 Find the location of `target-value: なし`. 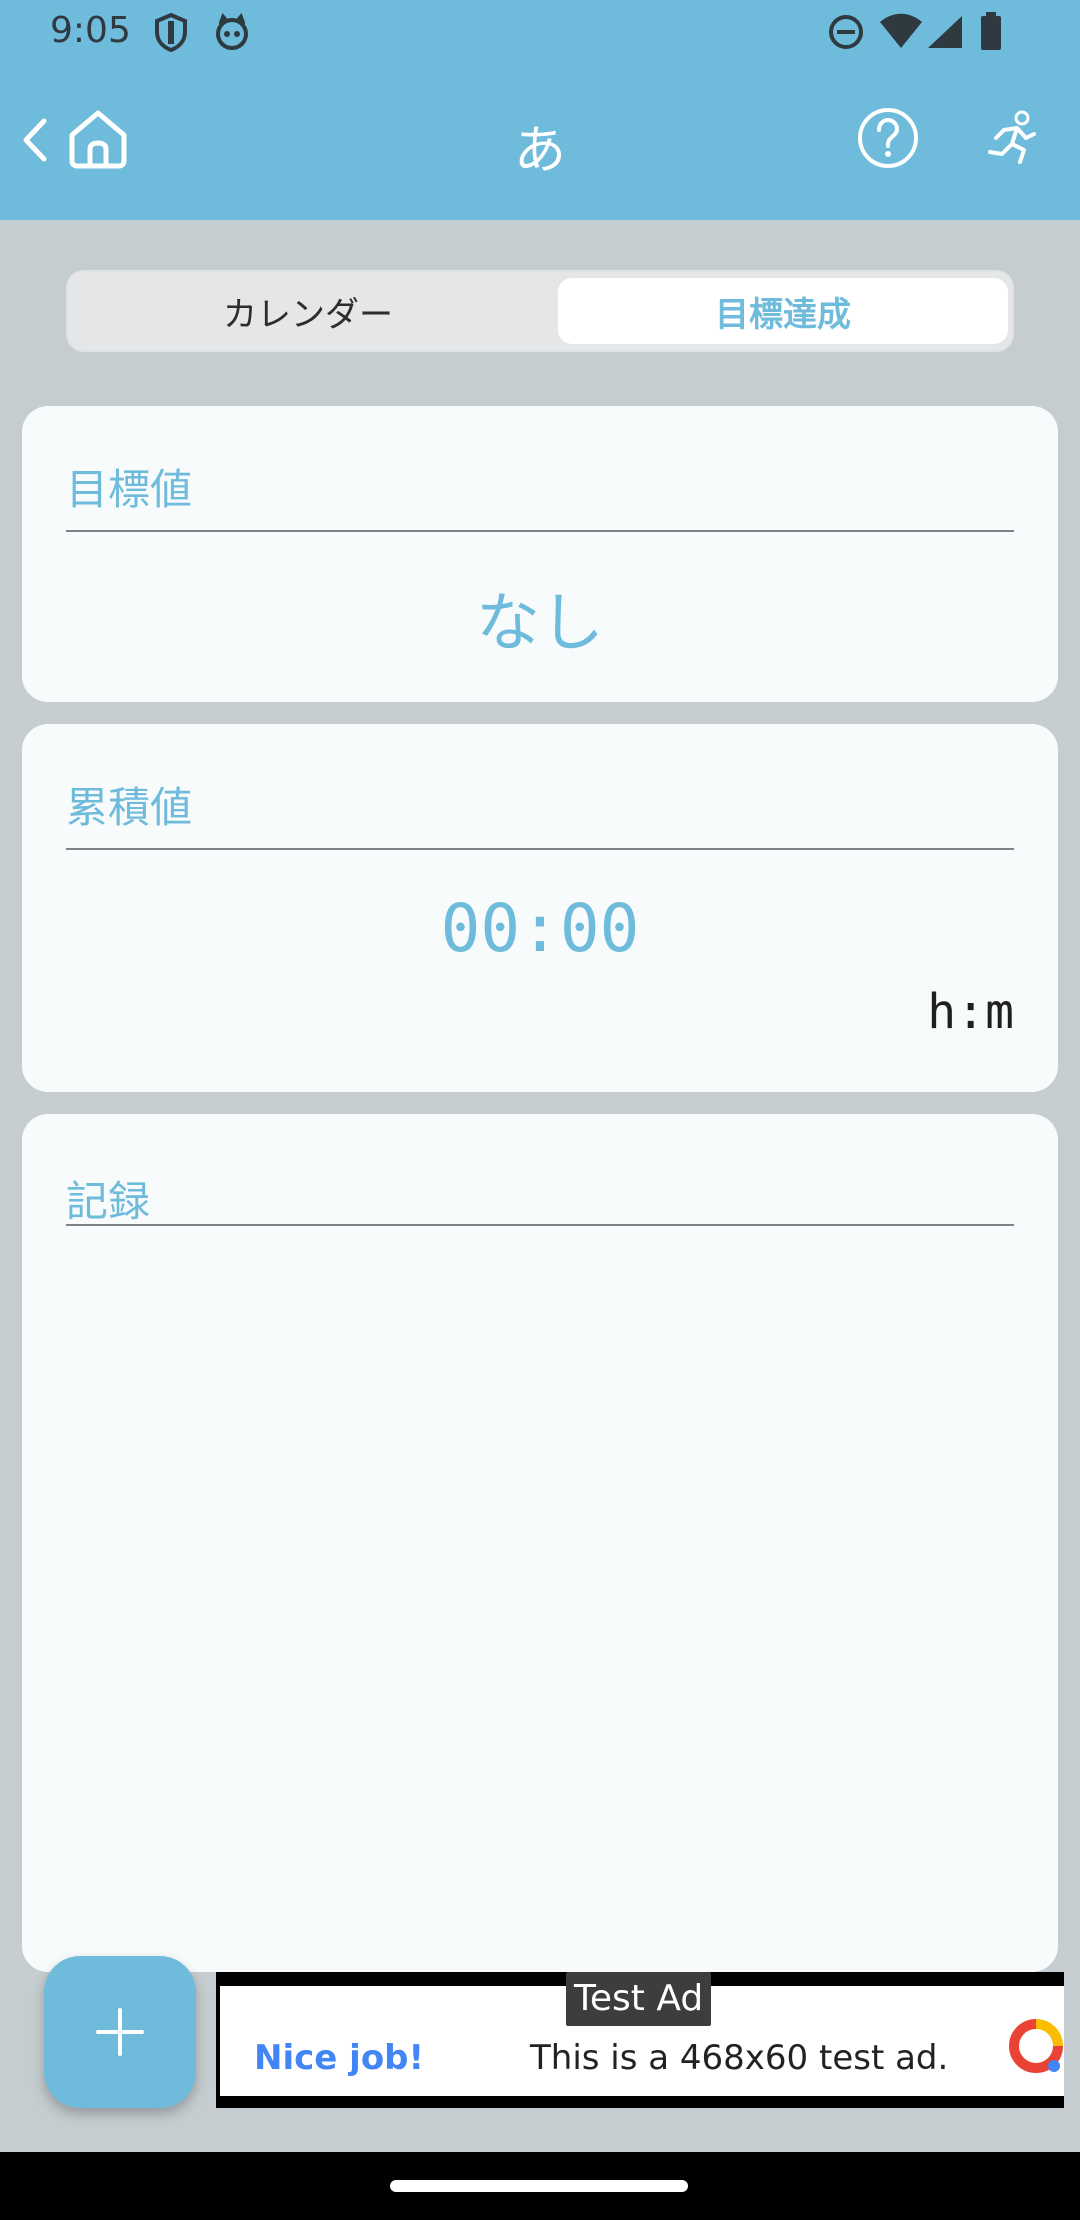

target-value: なし is located at coordinates (540, 618).